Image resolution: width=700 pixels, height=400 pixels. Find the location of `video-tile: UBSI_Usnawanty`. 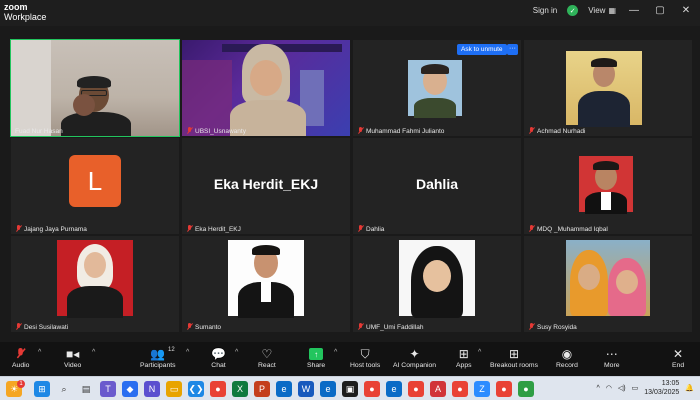

video-tile: UBSI_Usnawanty is located at coordinates (266, 88).